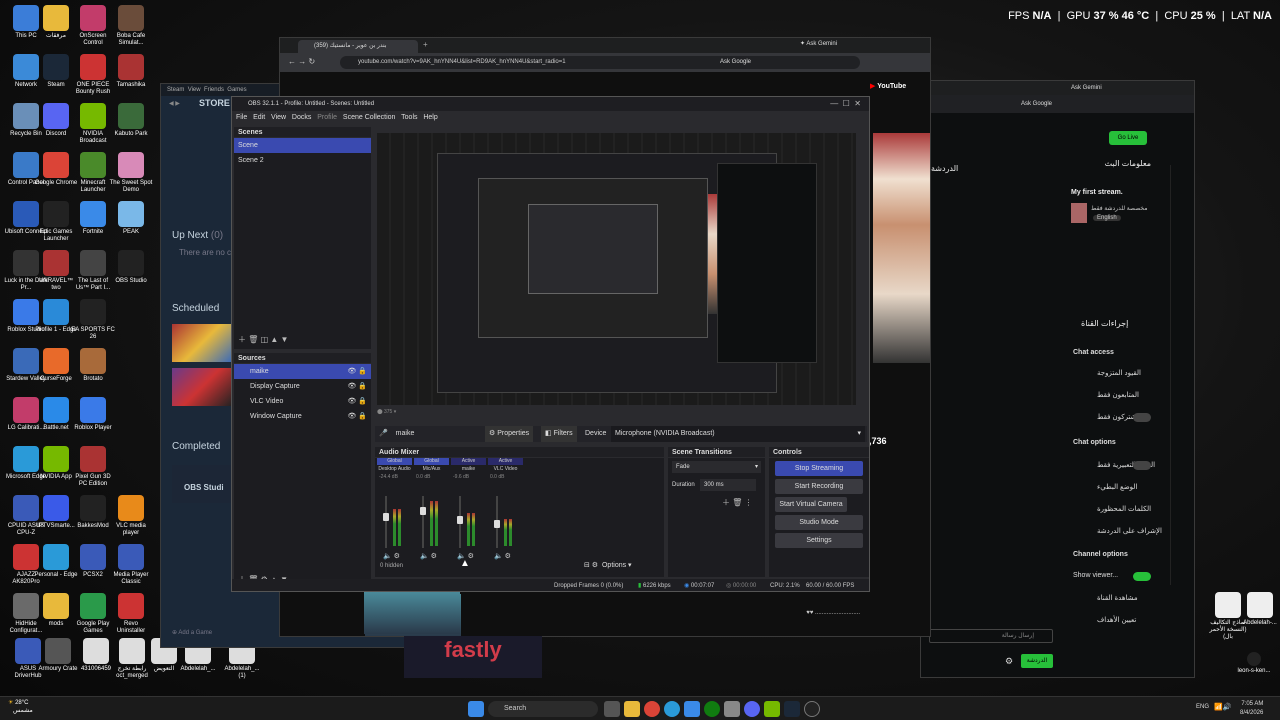 This screenshot has width=1280, height=720. I want to click on menu-help: Help, so click(430, 117).